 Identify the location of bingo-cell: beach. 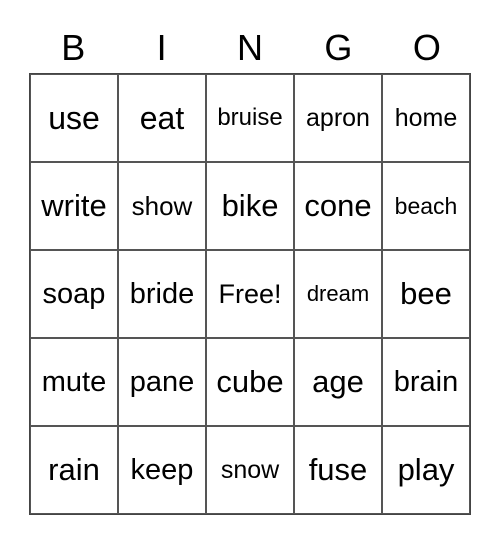
(426, 206).